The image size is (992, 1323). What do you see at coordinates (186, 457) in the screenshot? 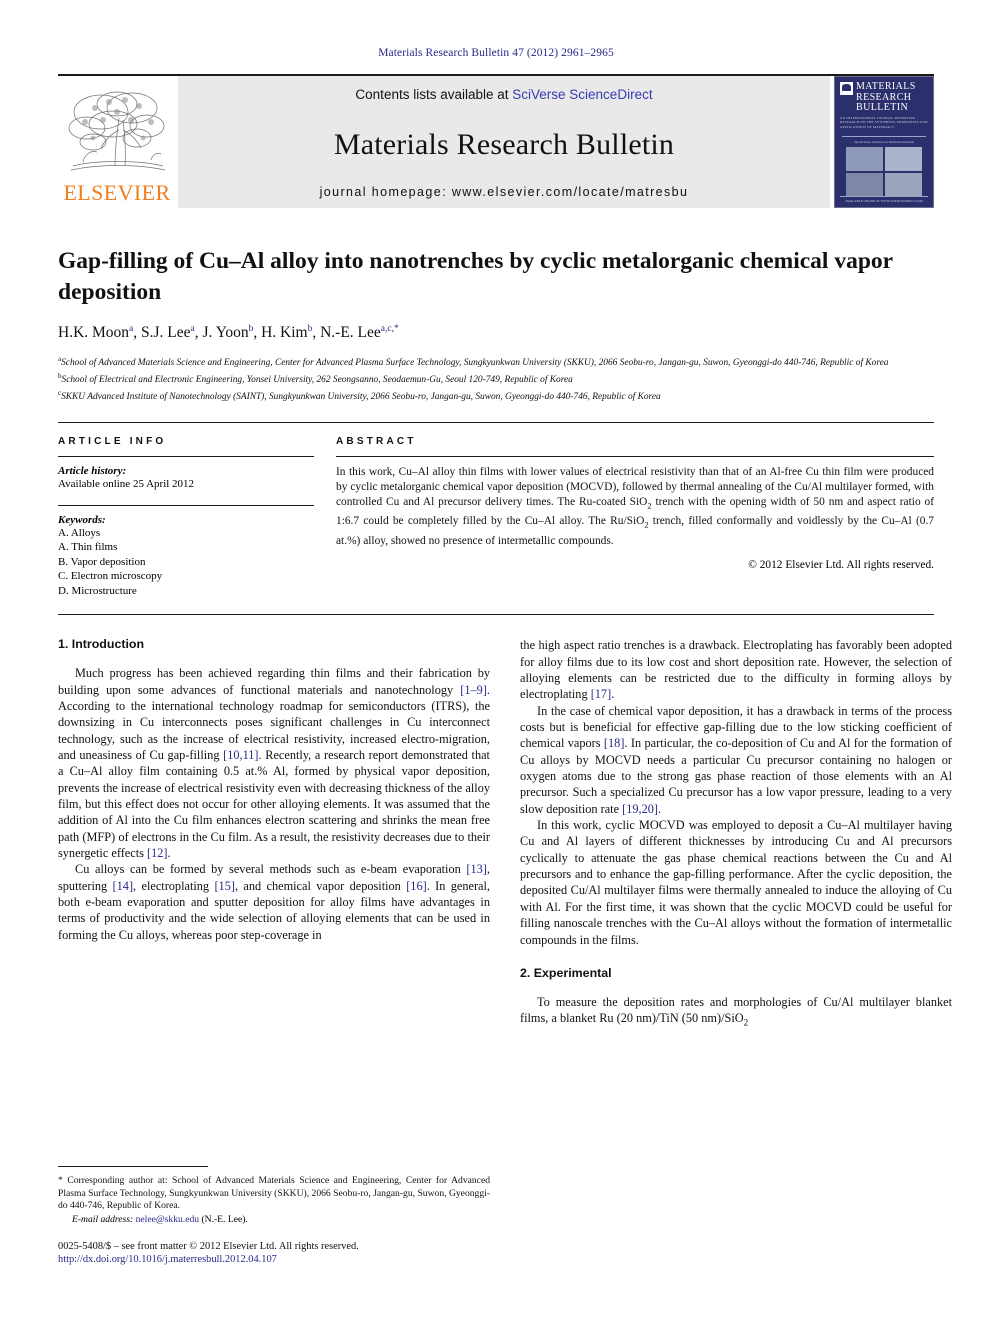
I see `article-info-rule` at bounding box center [186, 457].